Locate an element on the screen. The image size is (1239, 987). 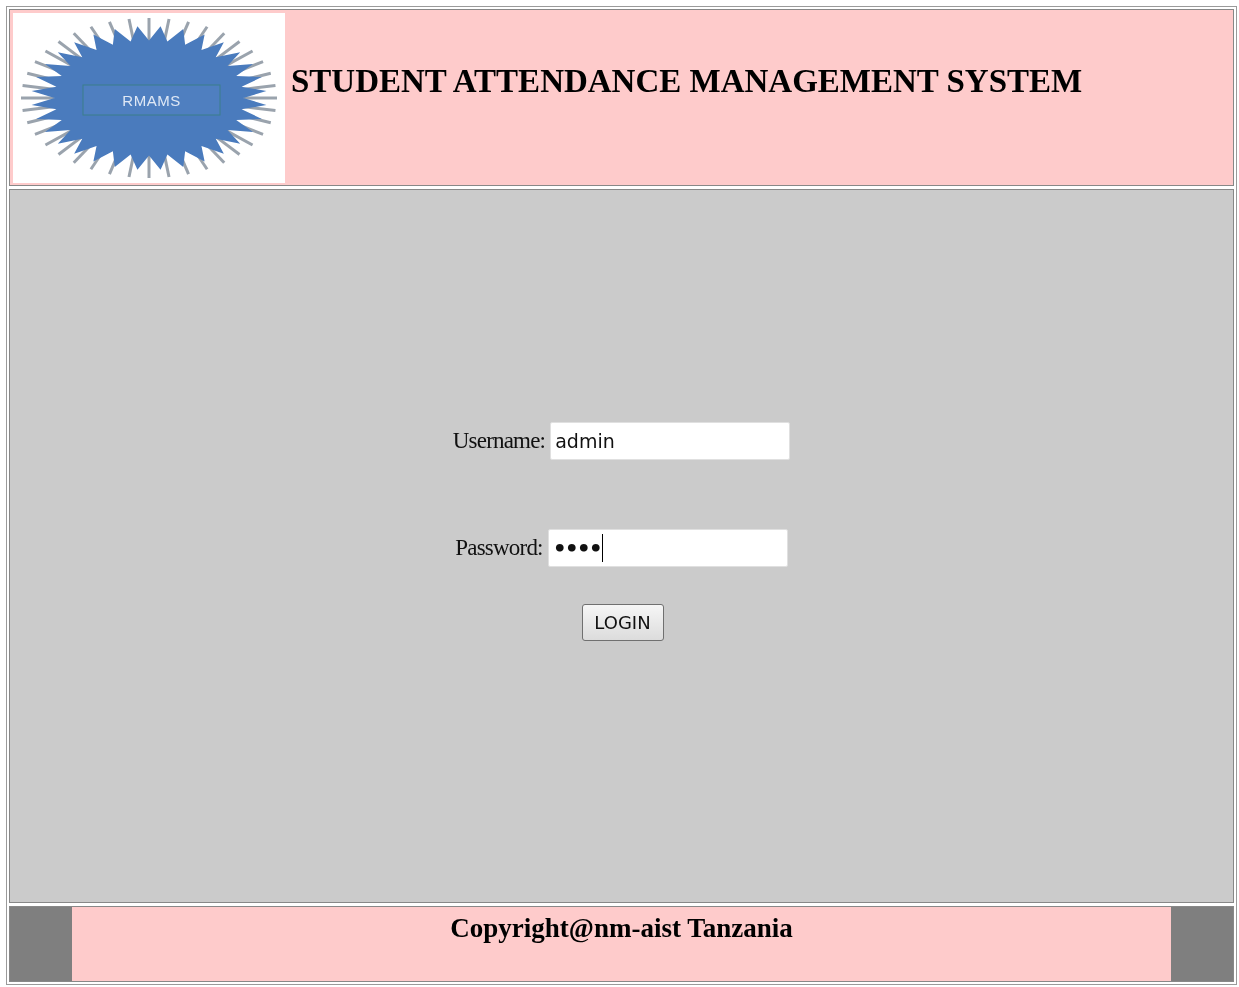
copyright-text: Copyright@nm-aist Tanzania is located at coordinates (621, 928).